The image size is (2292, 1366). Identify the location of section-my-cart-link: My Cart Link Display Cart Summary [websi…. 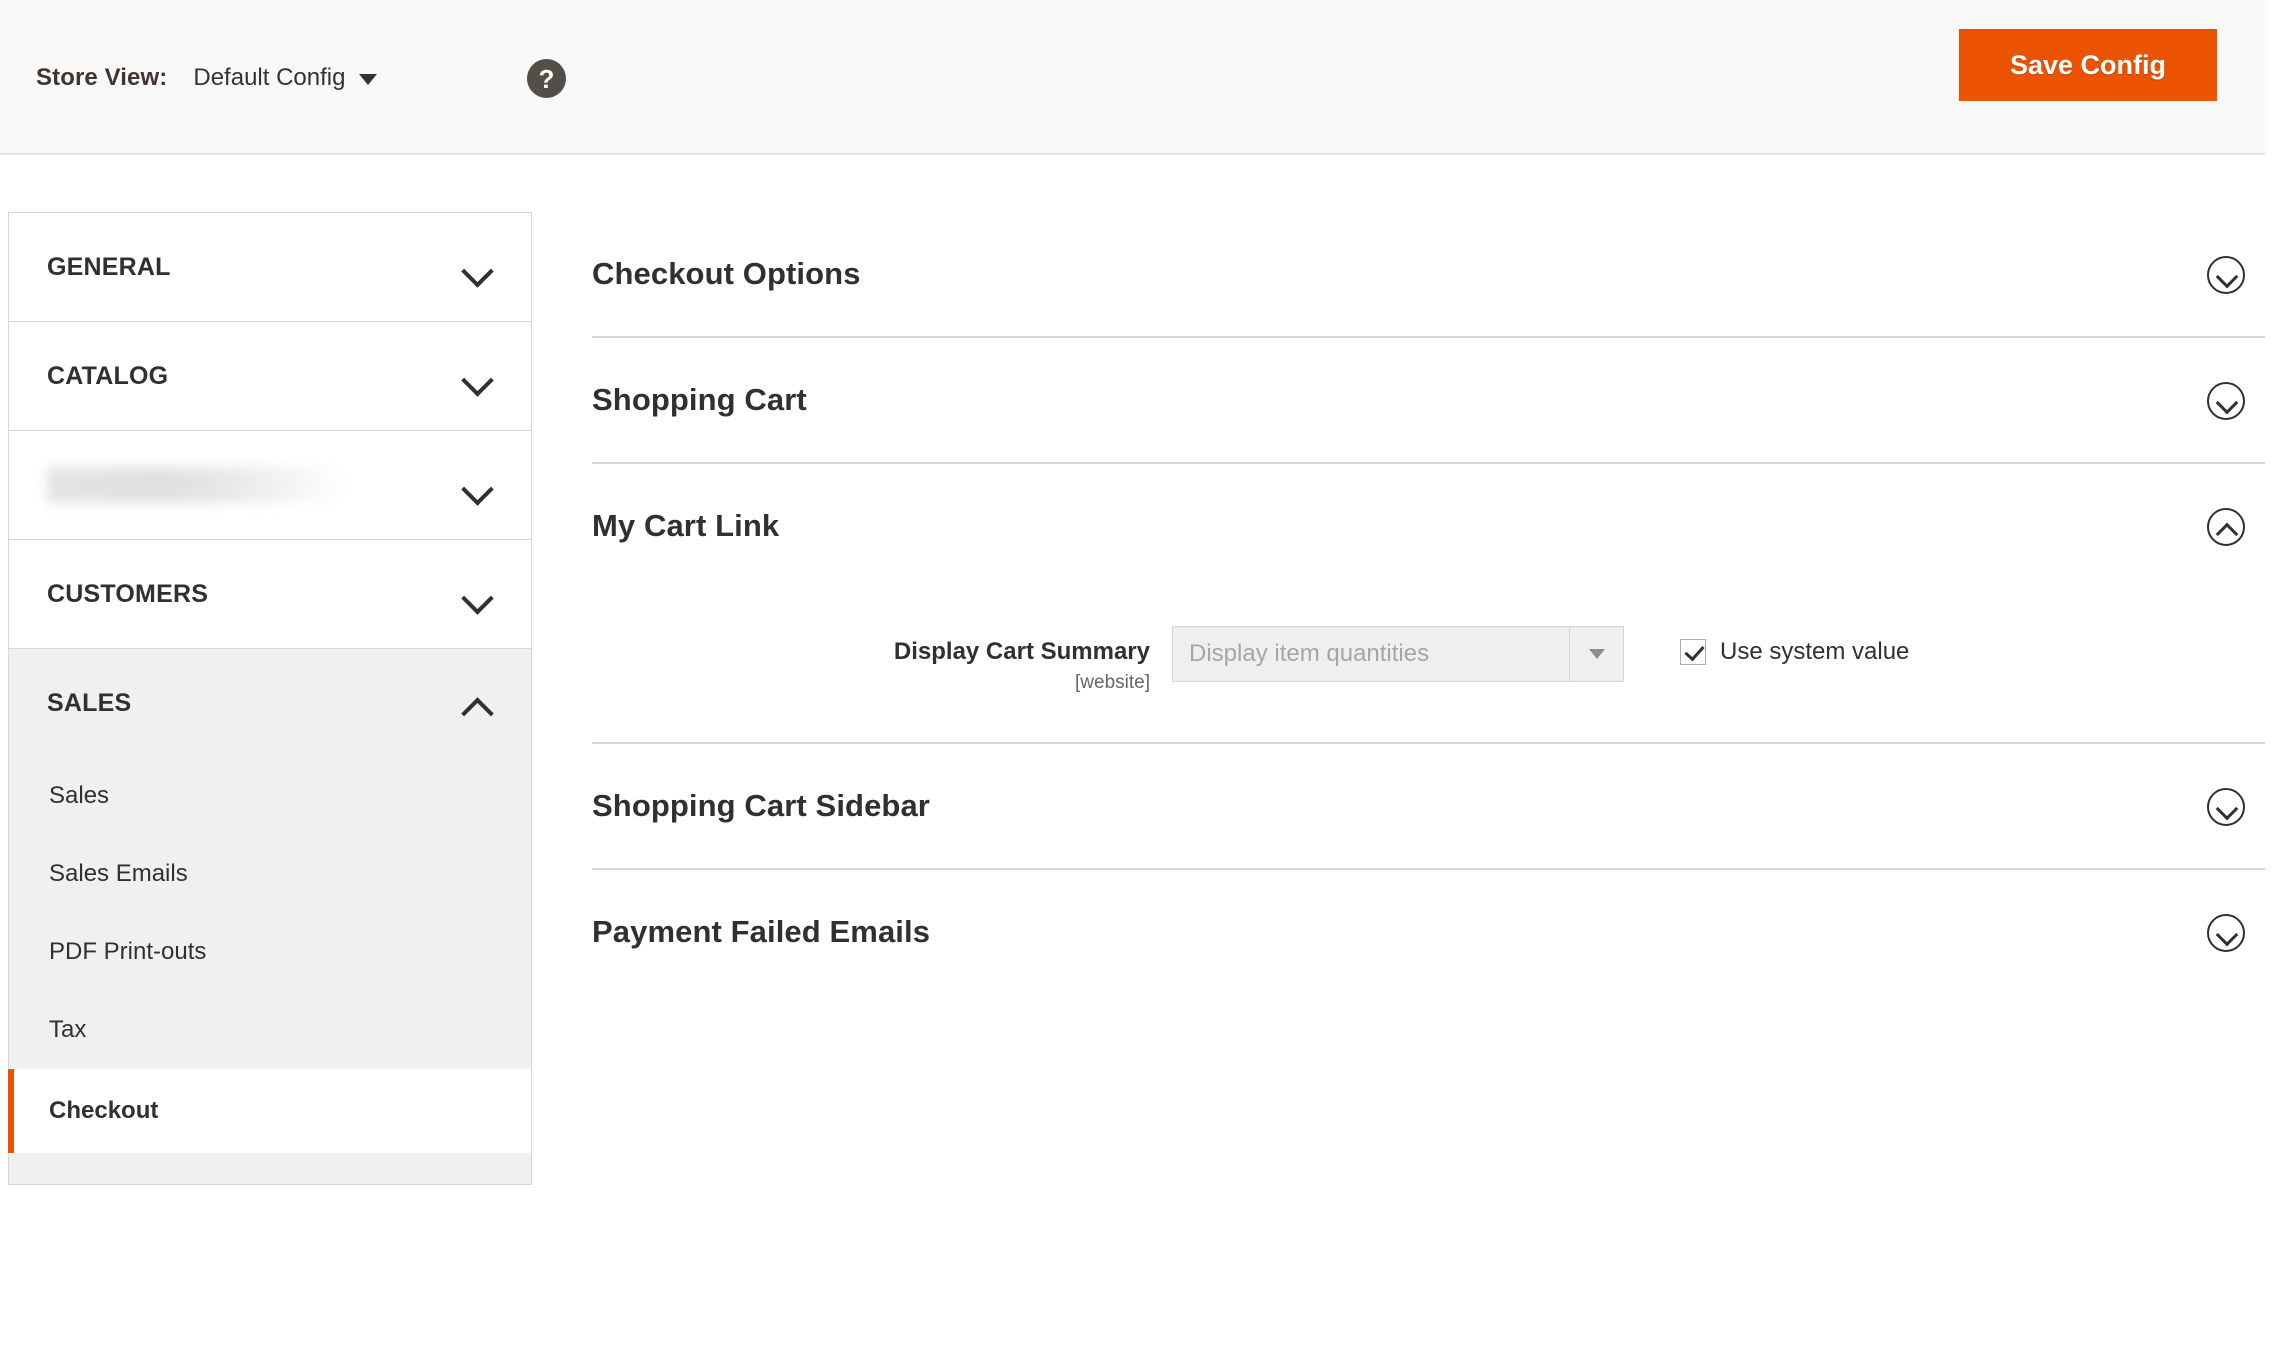
(1428, 604).